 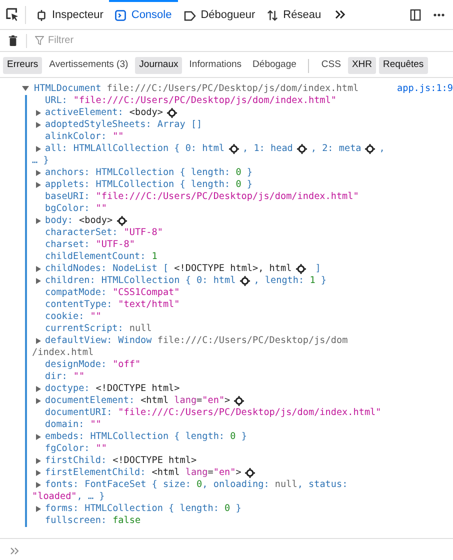 I want to click on property-key: anchors:, so click(x=67, y=173).